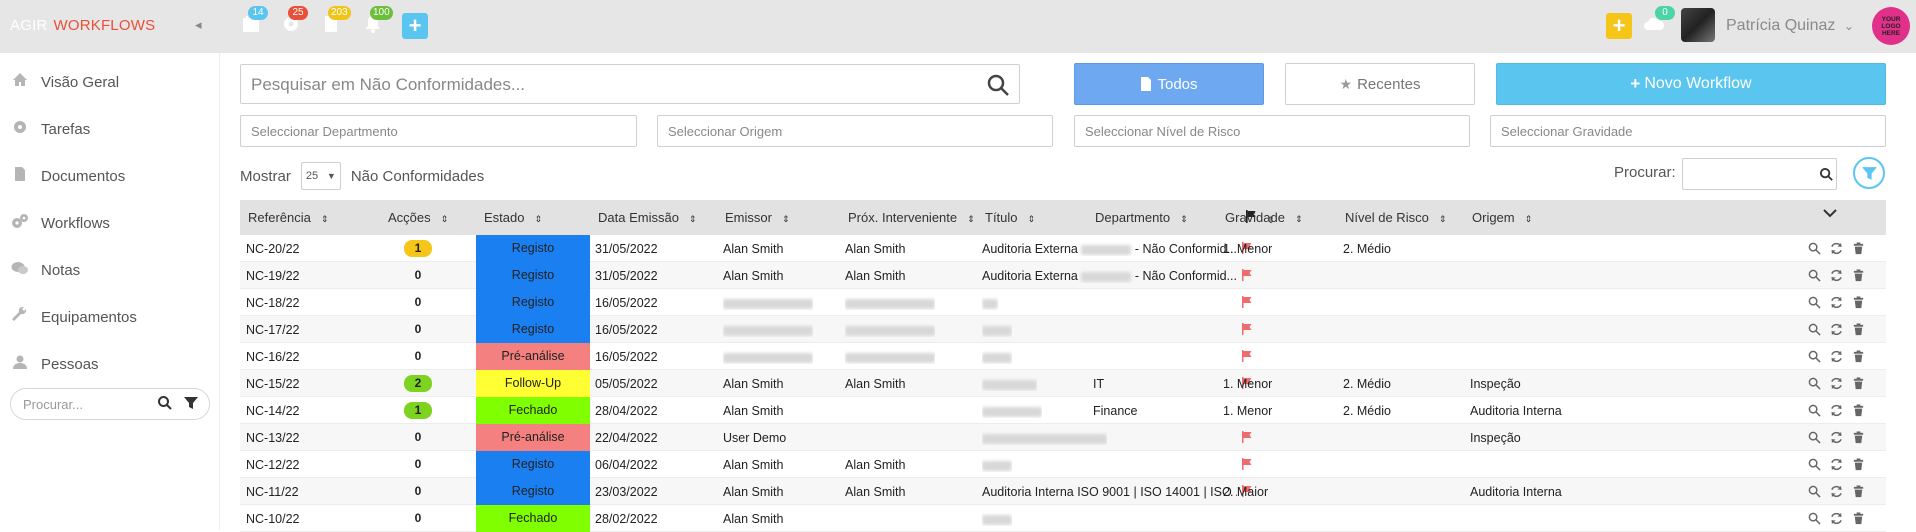 This screenshot has height=532, width=1916. I want to click on avatar, so click(1698, 25).